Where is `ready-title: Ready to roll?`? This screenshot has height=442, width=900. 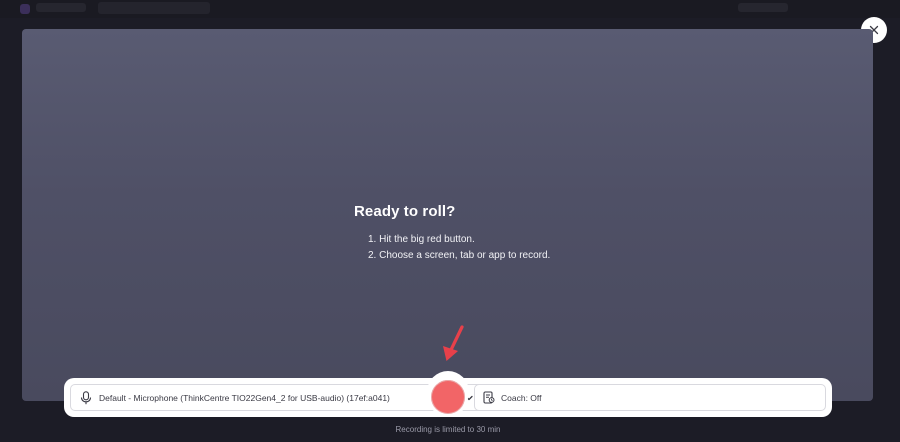
ready-title: Ready to roll? is located at coordinates (405, 211).